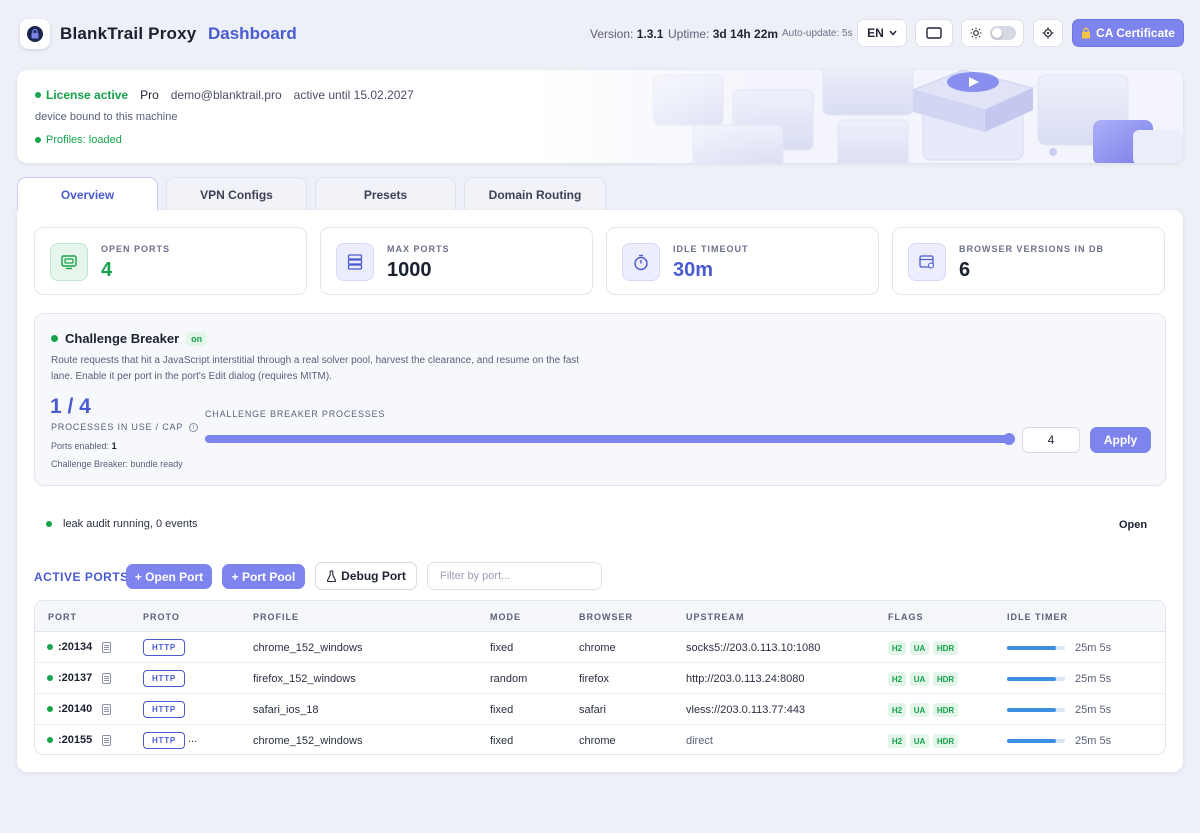 The width and height of the screenshot is (1200, 833). Describe the element at coordinates (945, 710) in the screenshot. I see `flag-badge: HDR` at that location.